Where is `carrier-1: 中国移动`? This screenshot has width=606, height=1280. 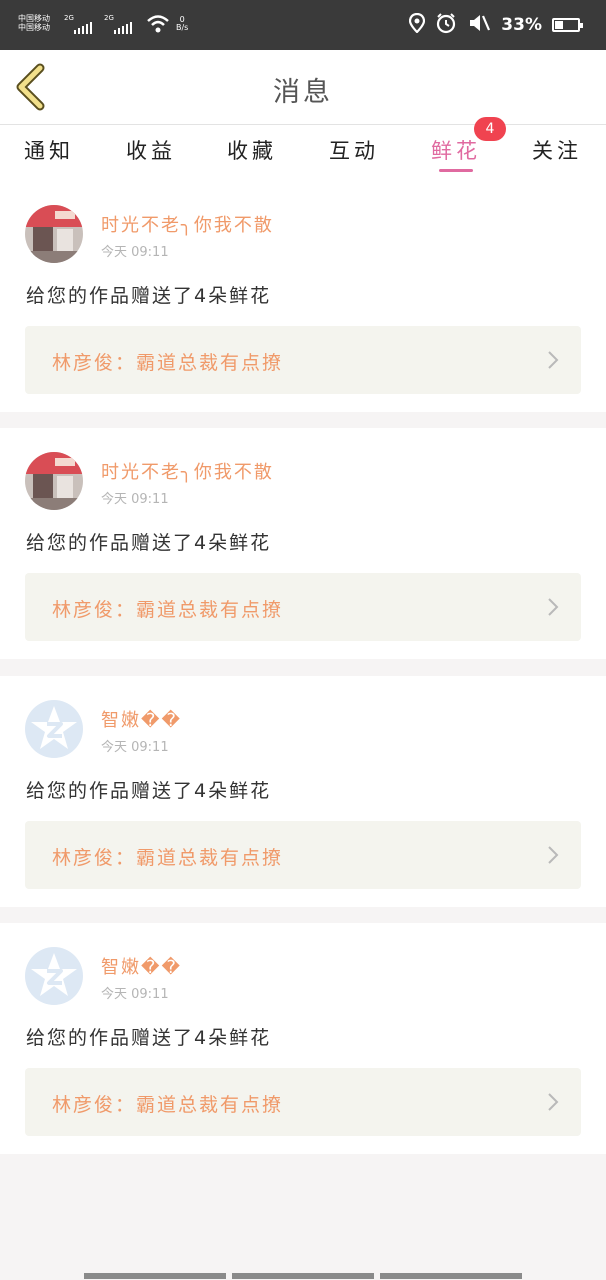
carrier-1: 中国移动 is located at coordinates (34, 18).